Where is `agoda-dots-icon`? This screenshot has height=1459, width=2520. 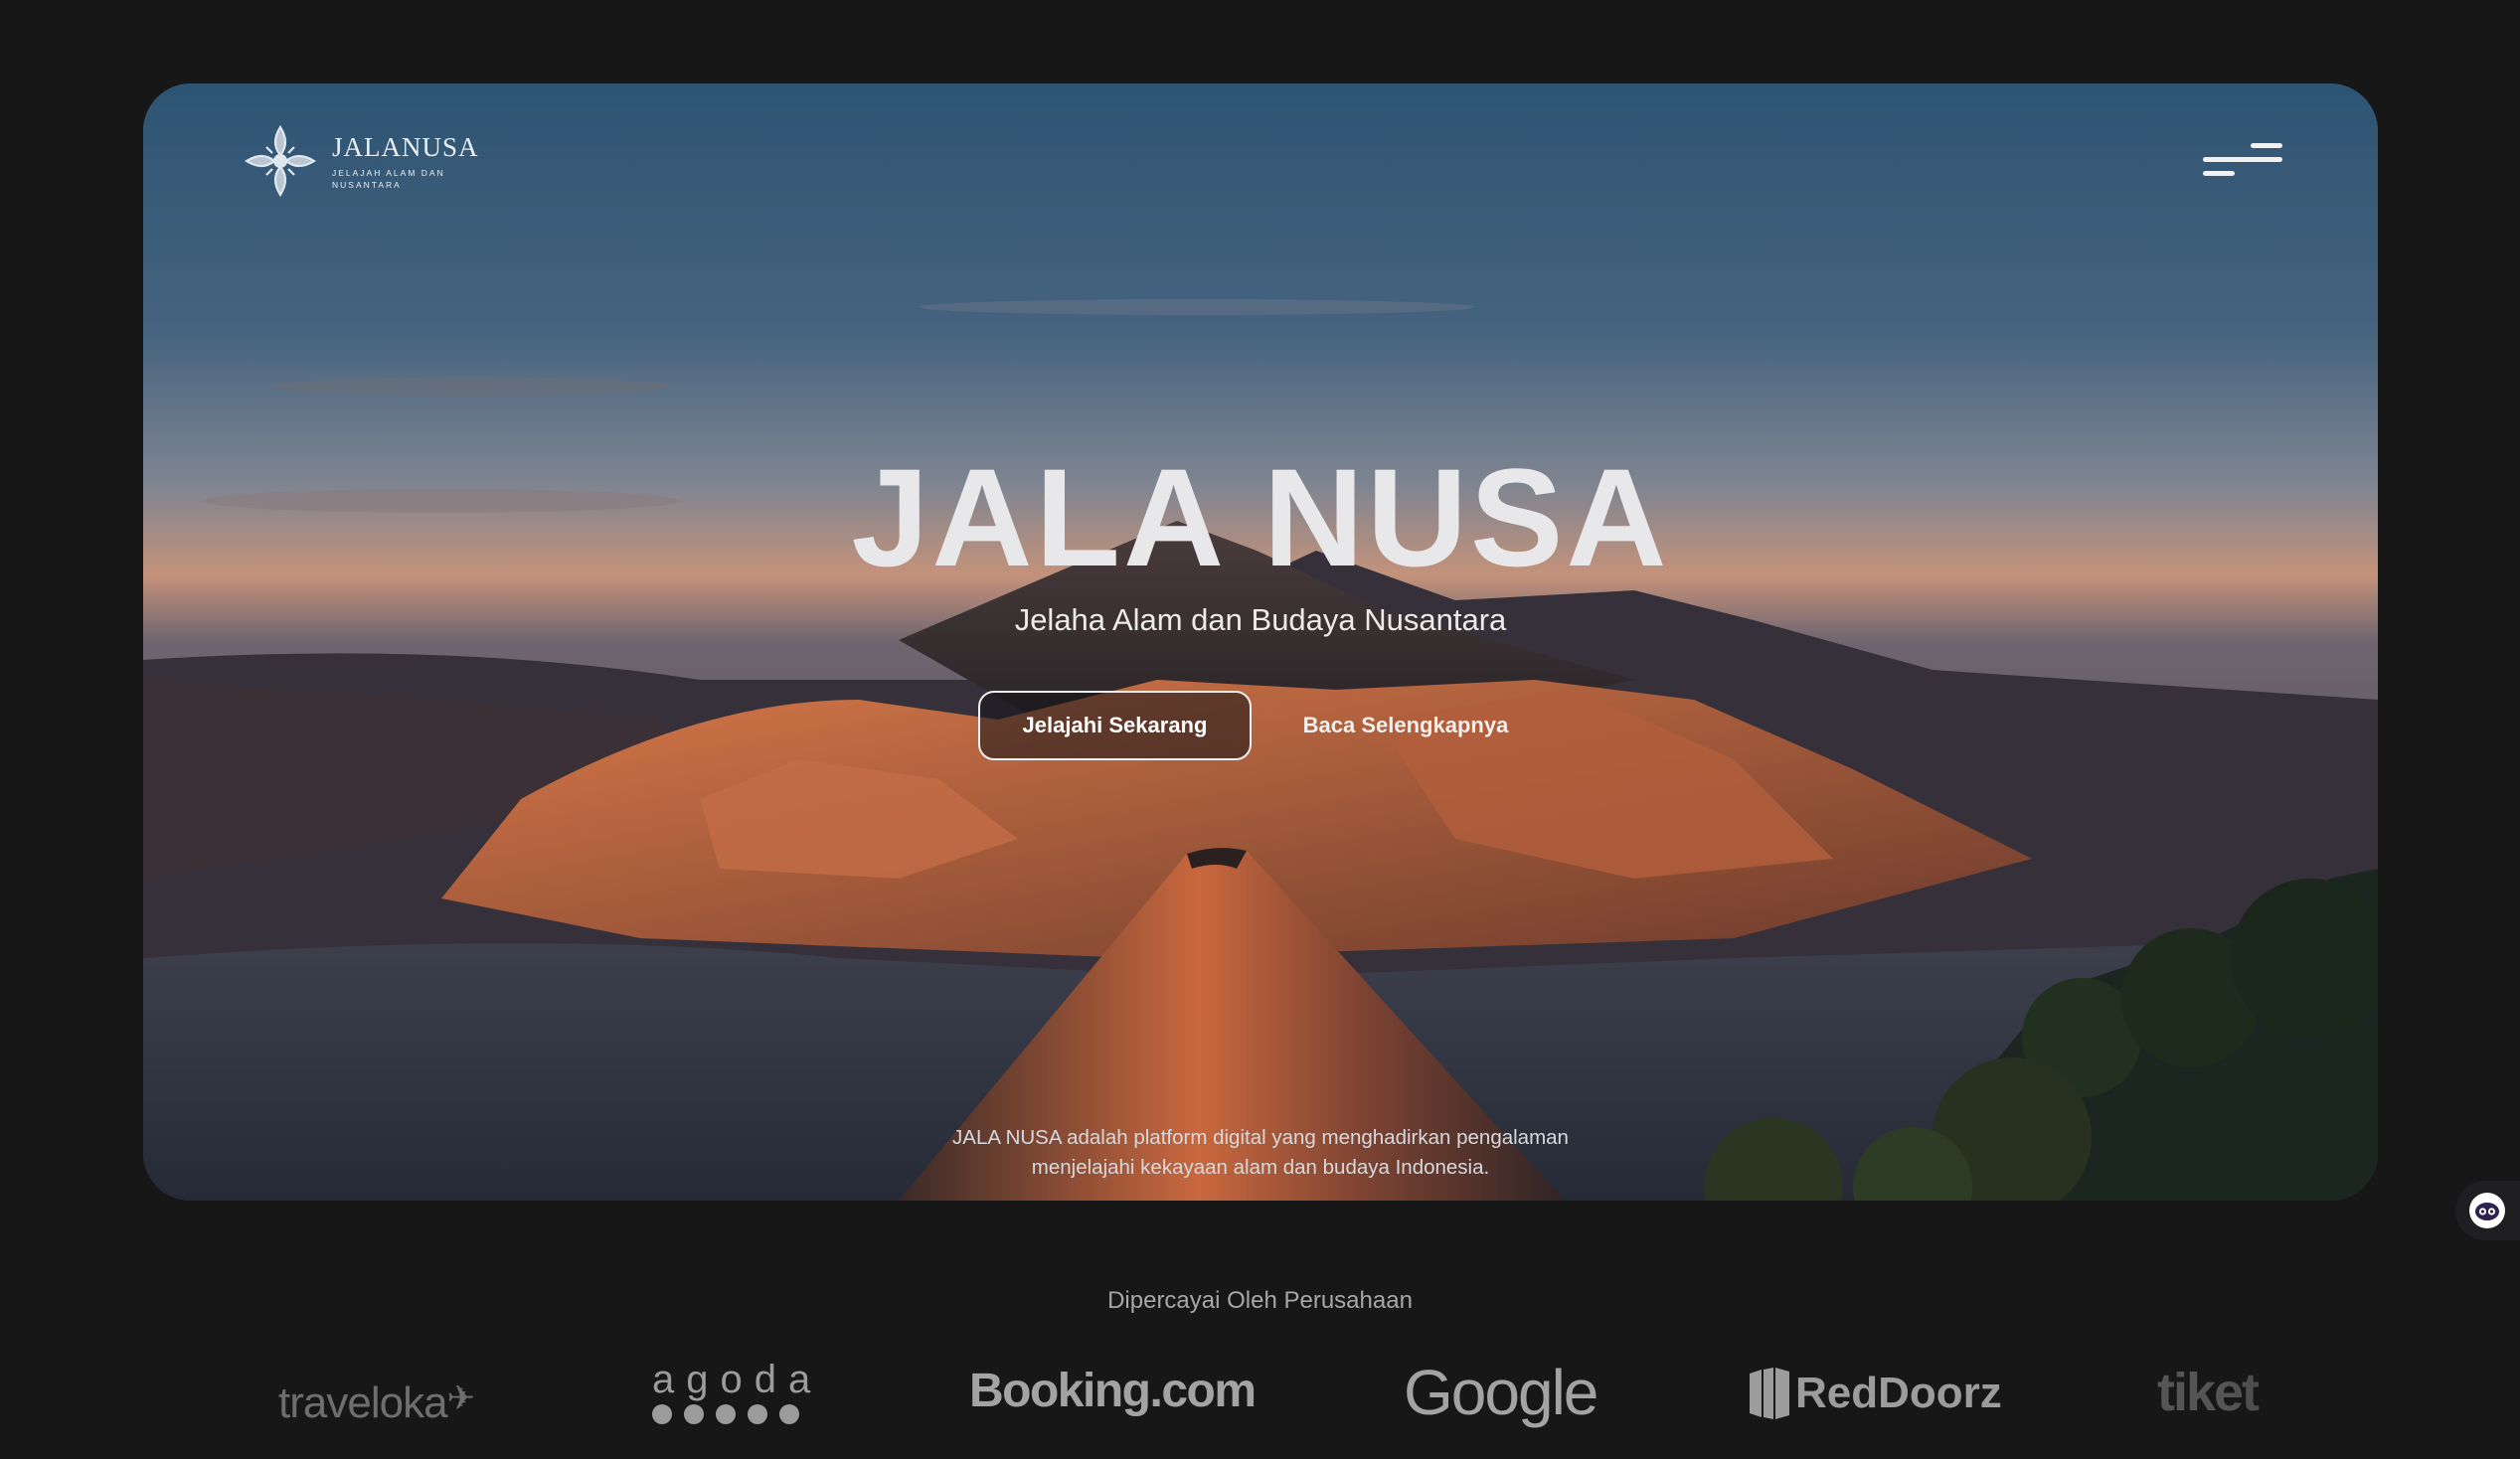 agoda-dots-icon is located at coordinates (737, 1414).